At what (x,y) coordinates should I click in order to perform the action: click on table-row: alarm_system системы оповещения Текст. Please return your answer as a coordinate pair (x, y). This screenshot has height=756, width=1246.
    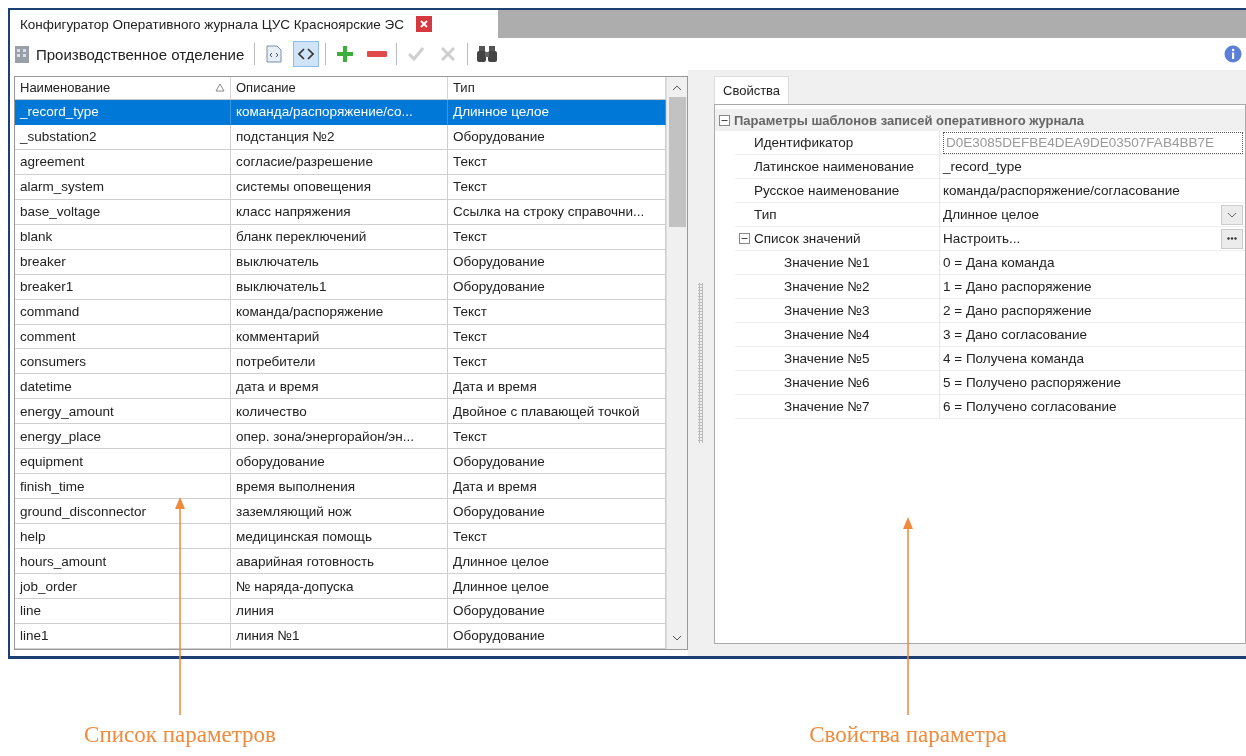
    Looking at the image, I should click on (340, 187).